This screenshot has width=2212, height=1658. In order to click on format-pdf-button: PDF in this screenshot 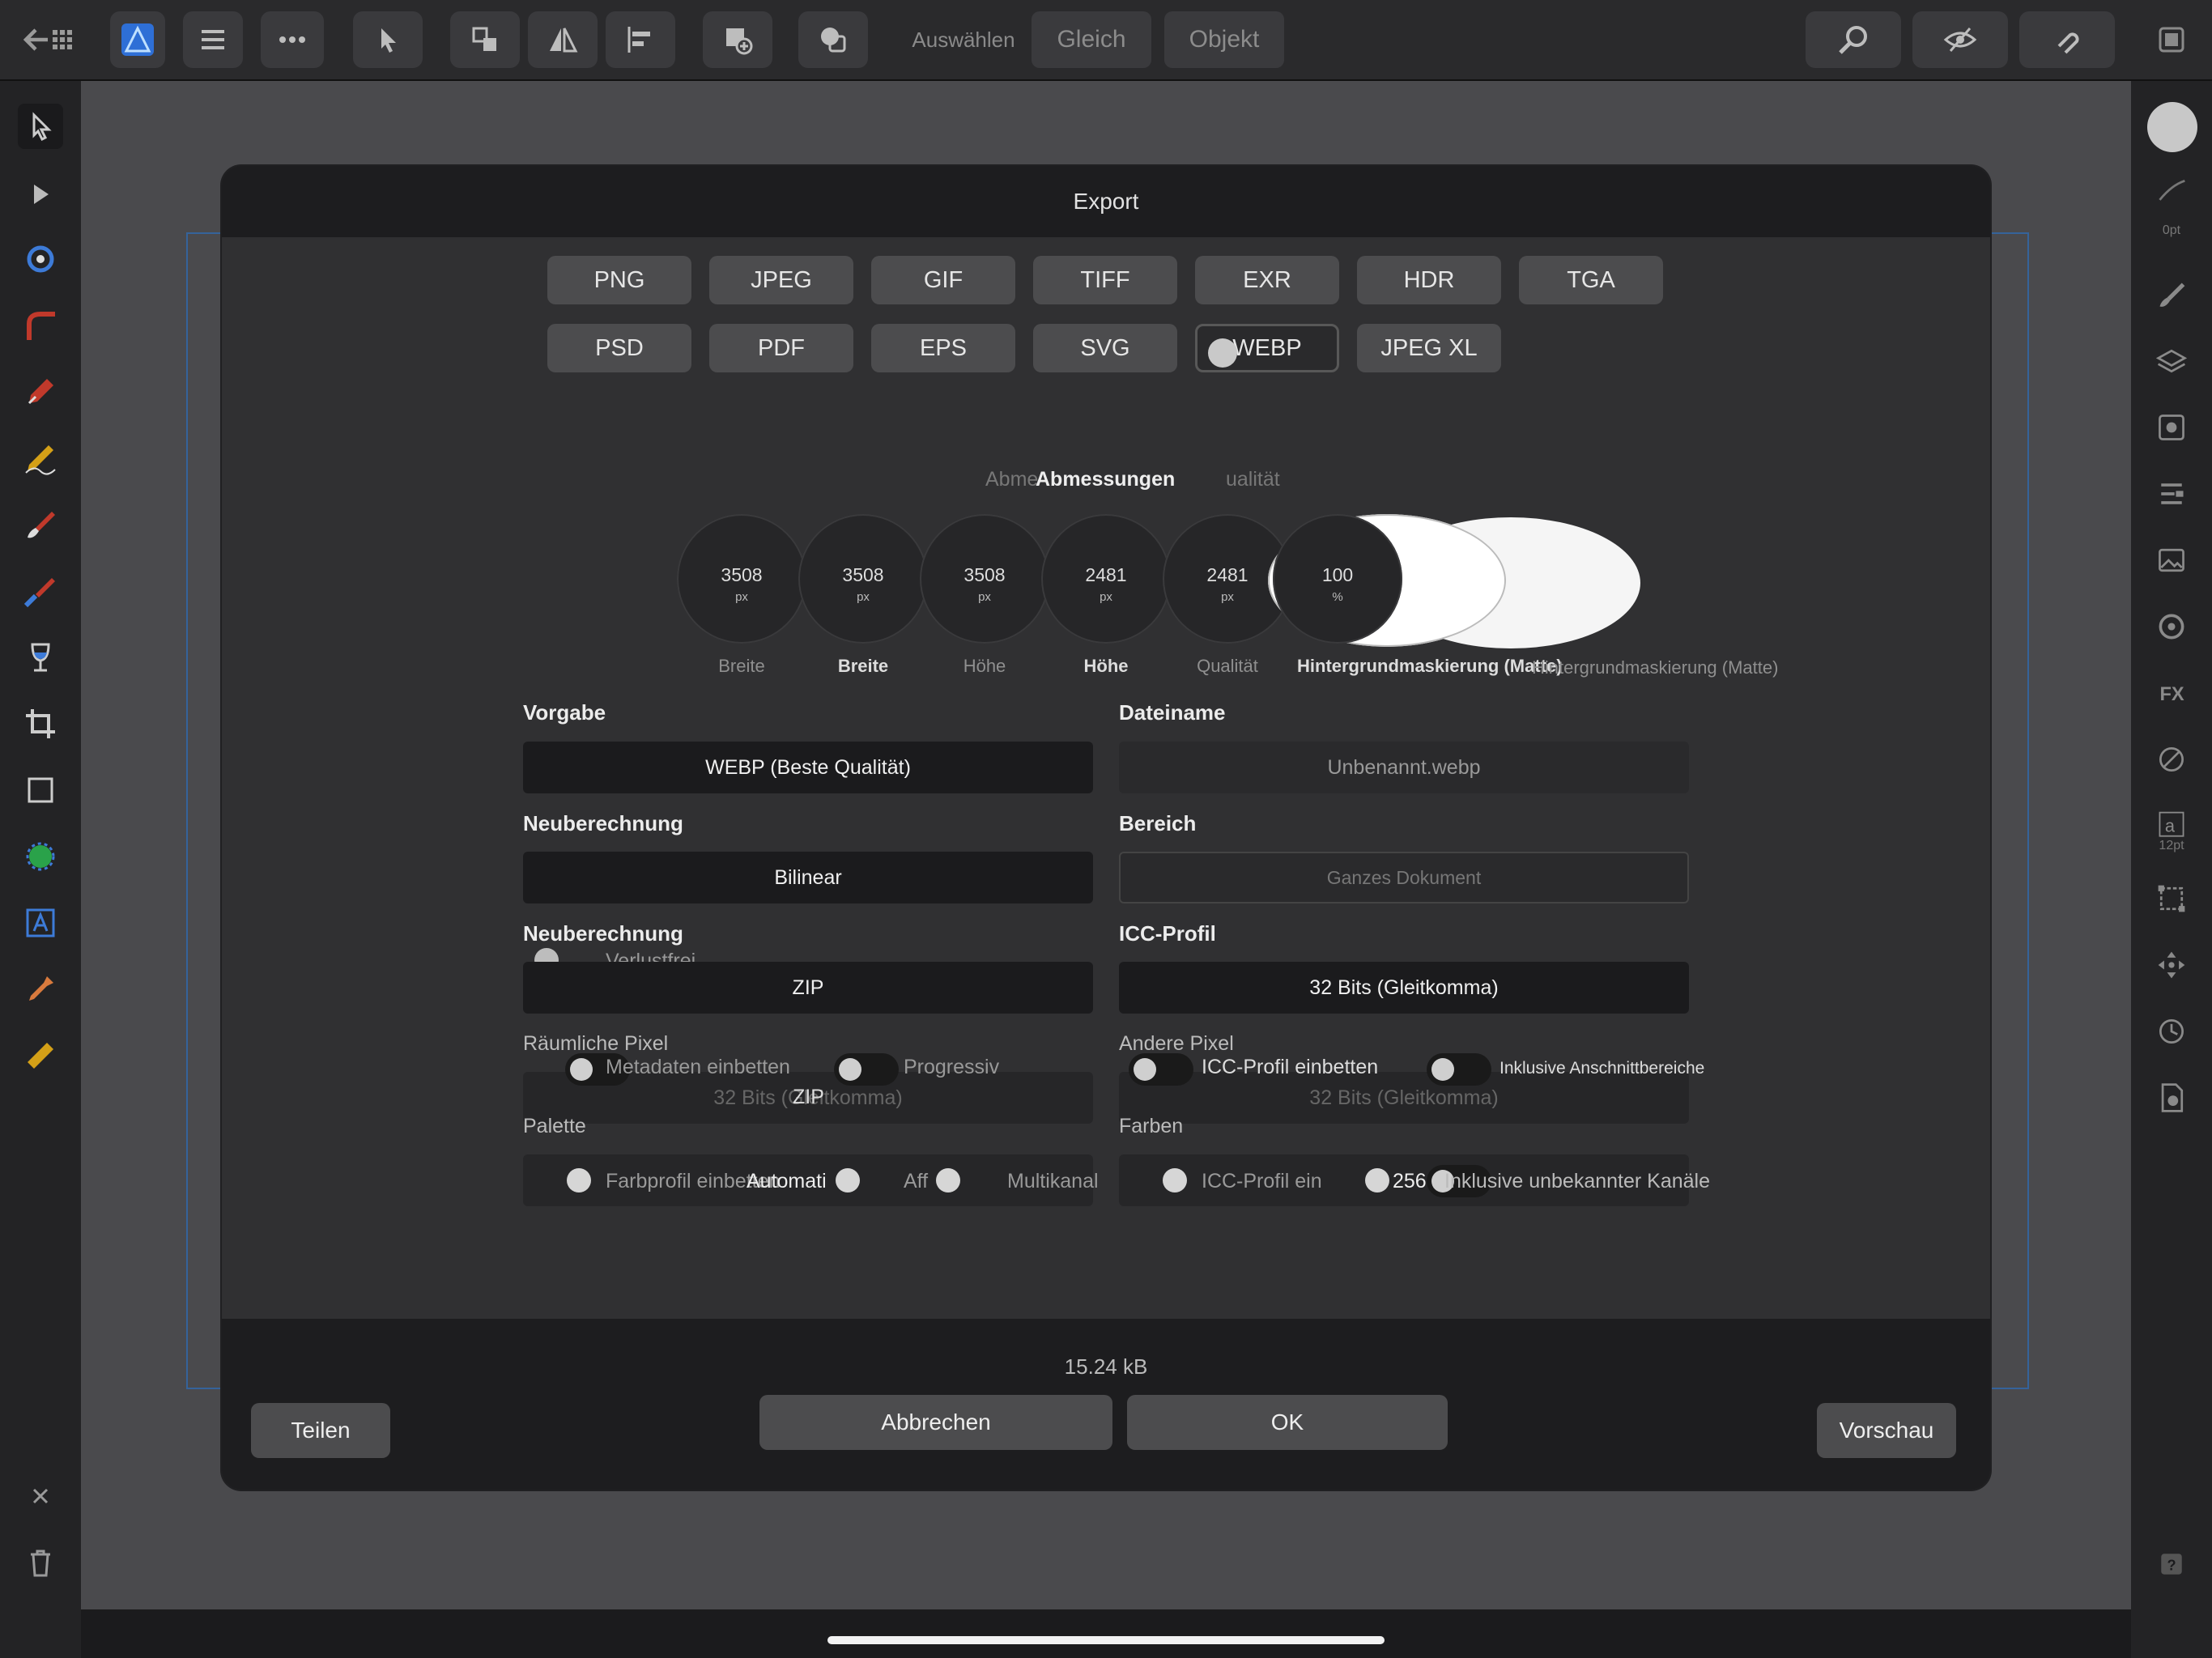, I will do `click(781, 348)`.